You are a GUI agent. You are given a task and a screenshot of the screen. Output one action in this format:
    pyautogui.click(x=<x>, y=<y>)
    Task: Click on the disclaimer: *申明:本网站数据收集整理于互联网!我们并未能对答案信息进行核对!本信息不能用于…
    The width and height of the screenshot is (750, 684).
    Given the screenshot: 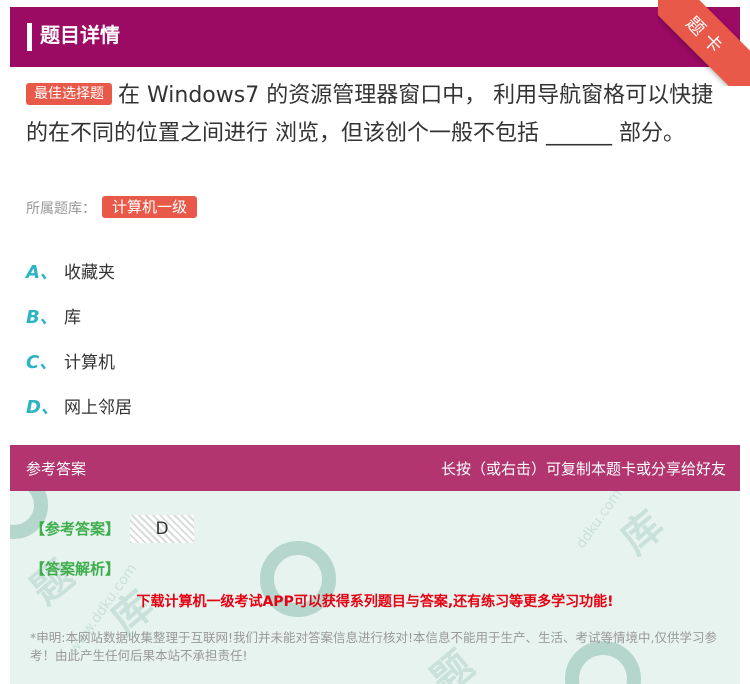 What is the action you would take?
    pyautogui.click(x=373, y=646)
    